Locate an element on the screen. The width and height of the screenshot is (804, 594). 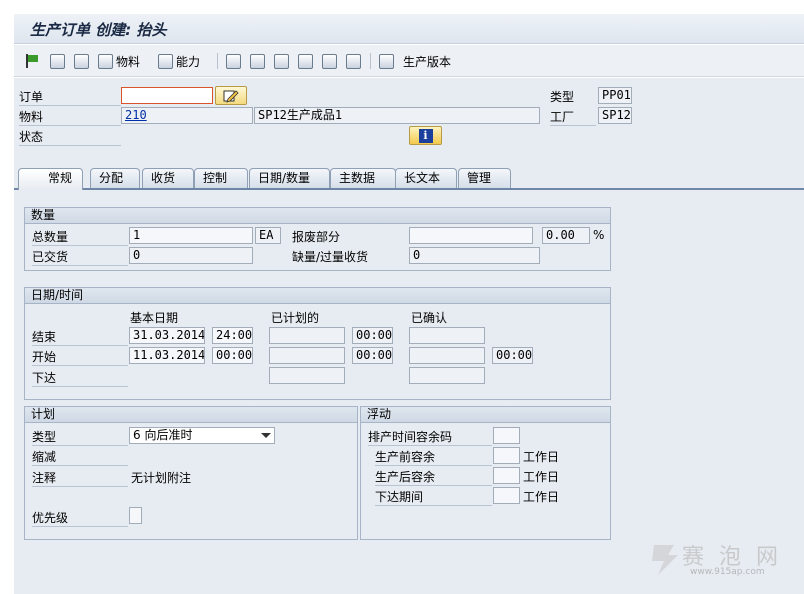
float-group-title: 浮动 is located at coordinates (485, 415).